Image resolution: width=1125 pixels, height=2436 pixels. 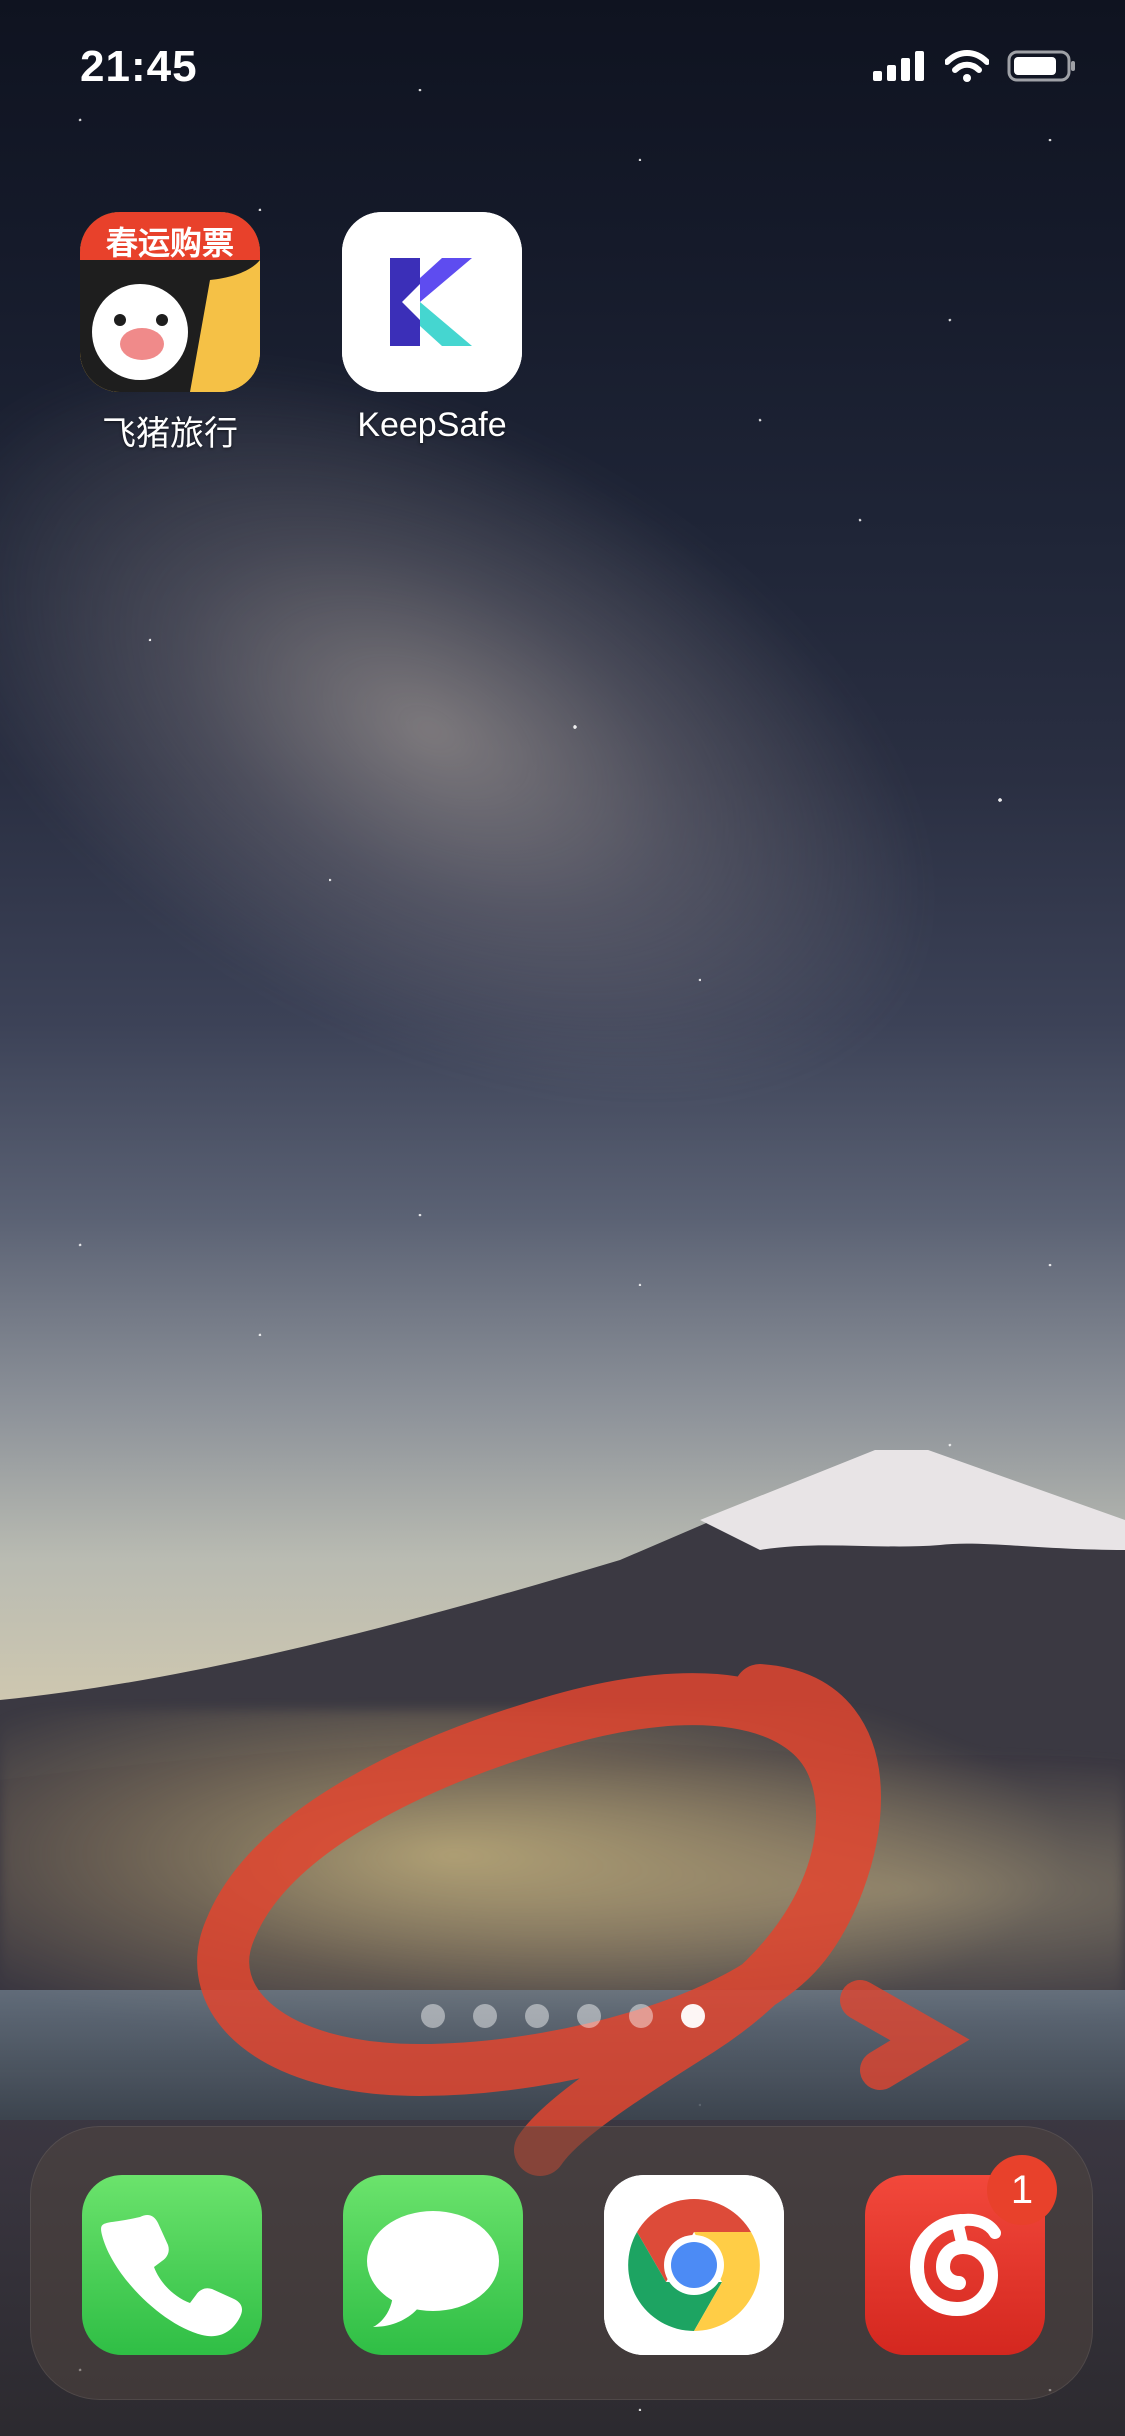 What do you see at coordinates (692, 2016) in the screenshot?
I see `page-dot-active` at bounding box center [692, 2016].